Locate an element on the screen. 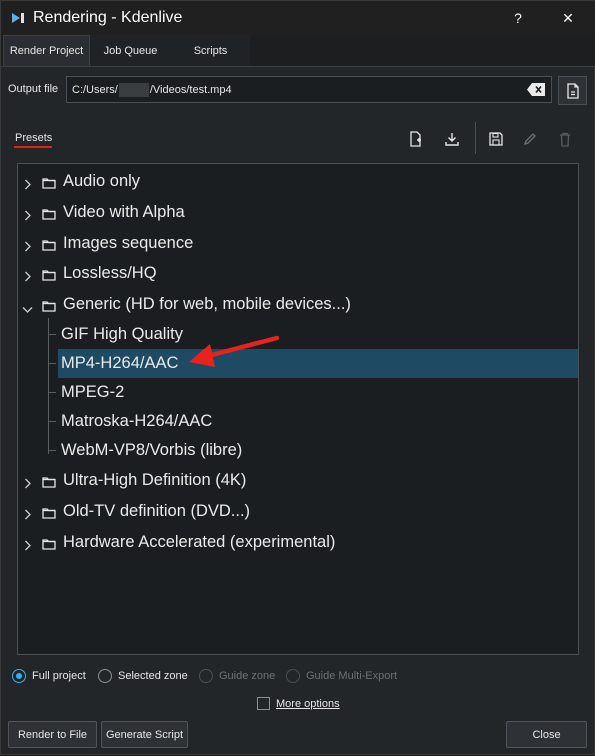 Image resolution: width=595 pixels, height=756 pixels. preset-item-label: MPEG-2 is located at coordinates (93, 392).